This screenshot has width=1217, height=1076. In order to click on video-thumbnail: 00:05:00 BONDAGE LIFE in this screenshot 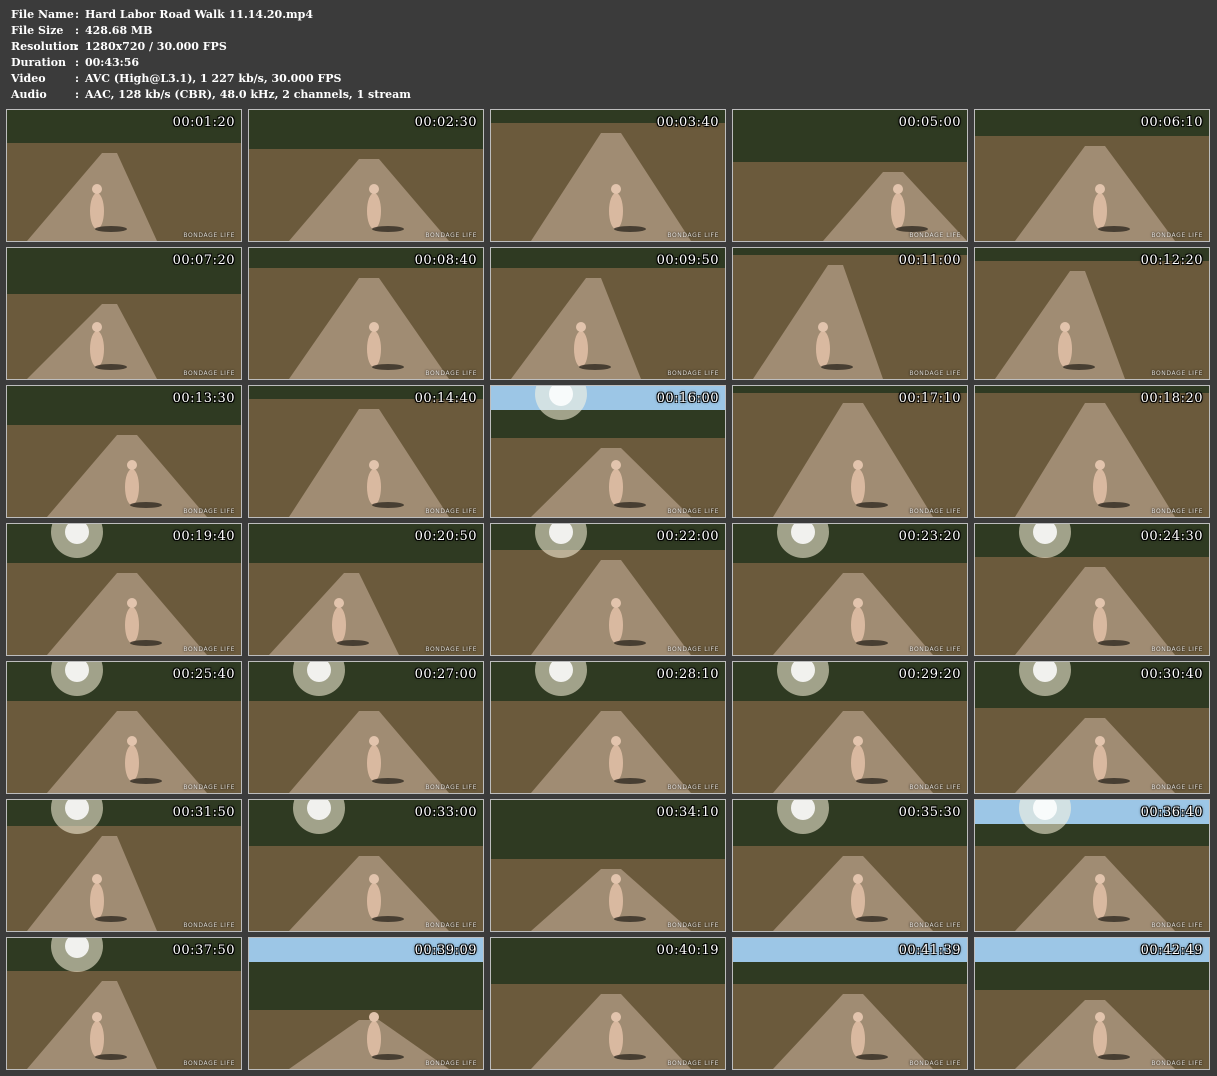, I will do `click(850, 175)`.